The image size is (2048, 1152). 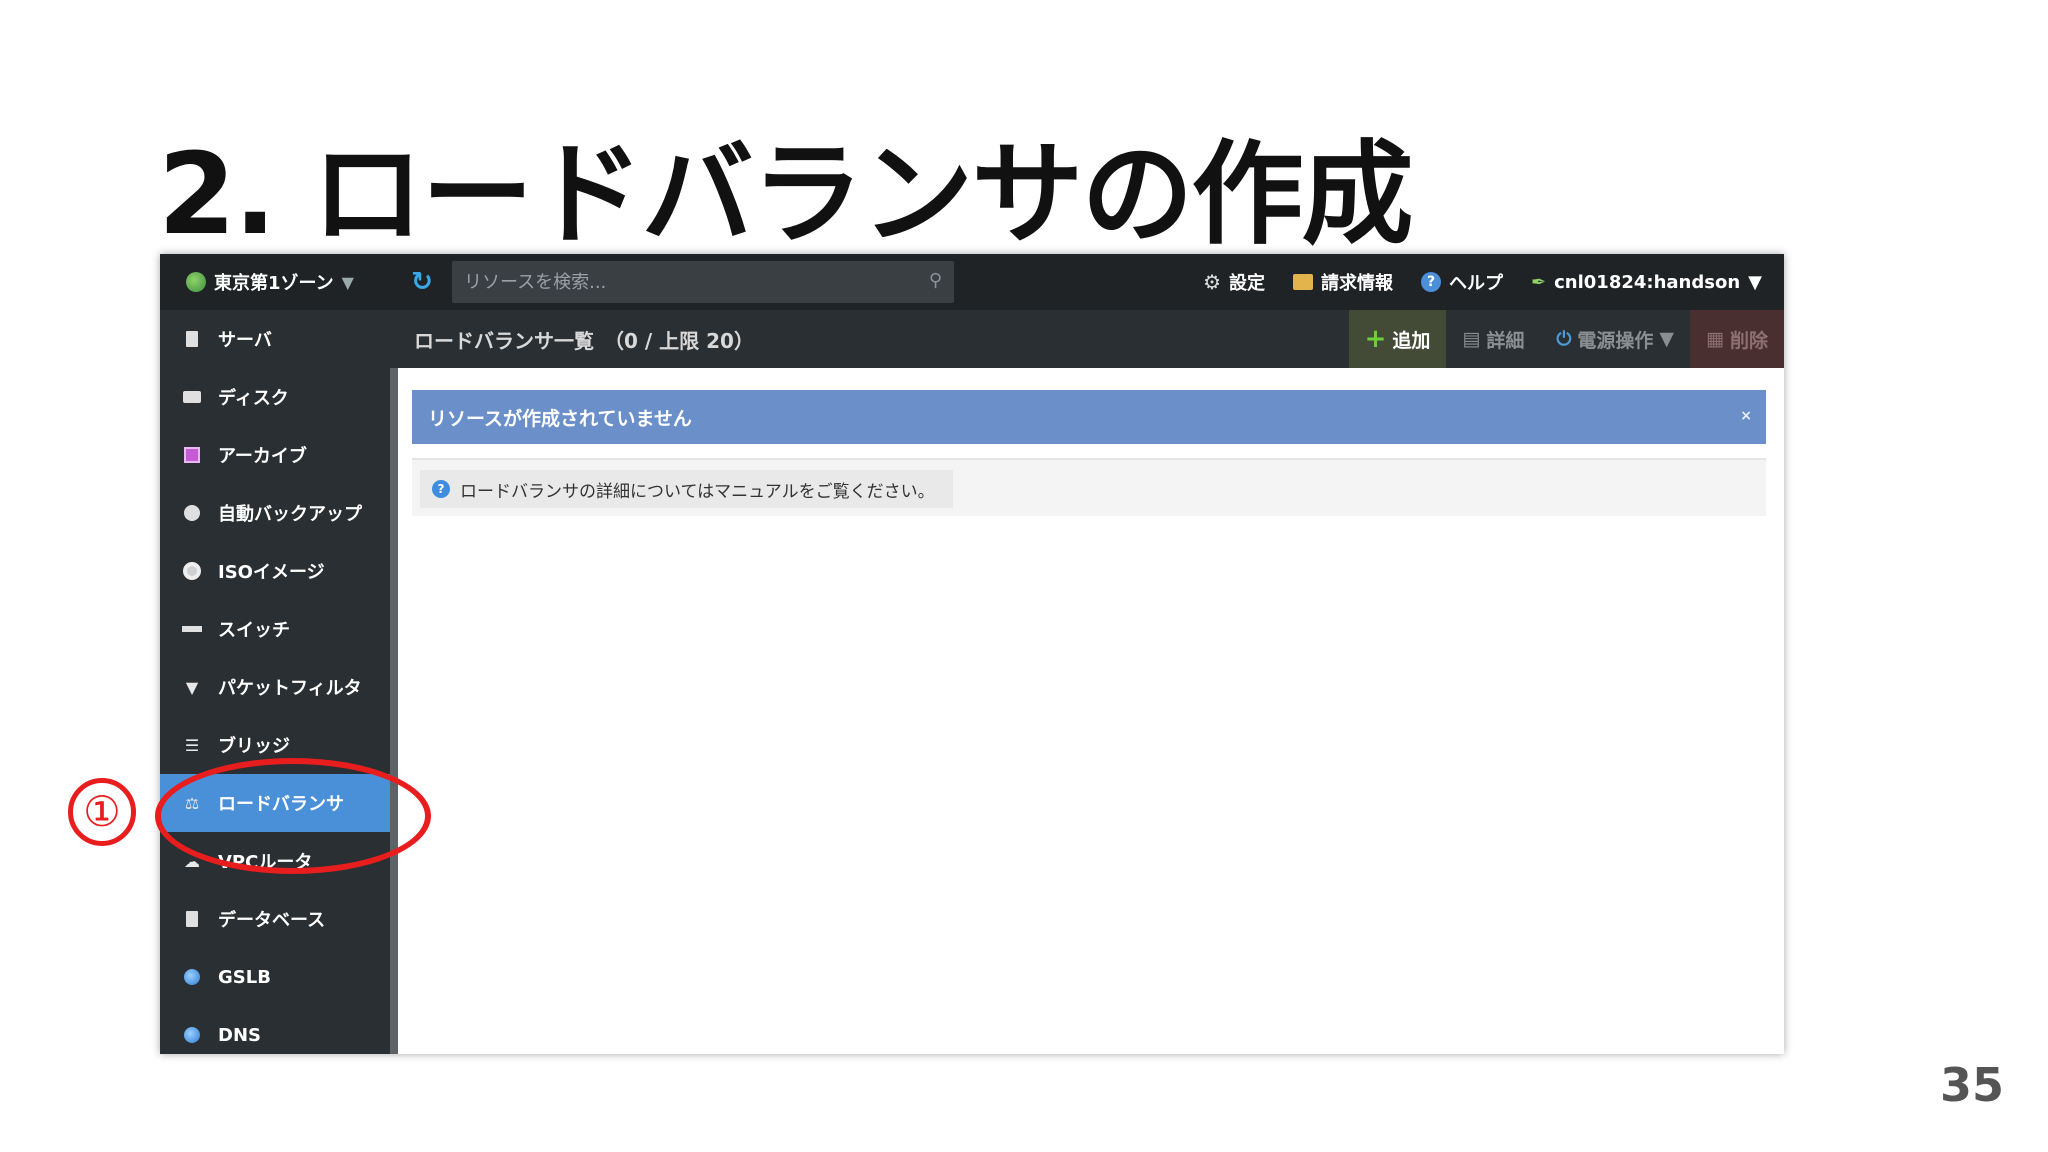 I want to click on search-wrapper: ⚲, so click(x=703, y=282).